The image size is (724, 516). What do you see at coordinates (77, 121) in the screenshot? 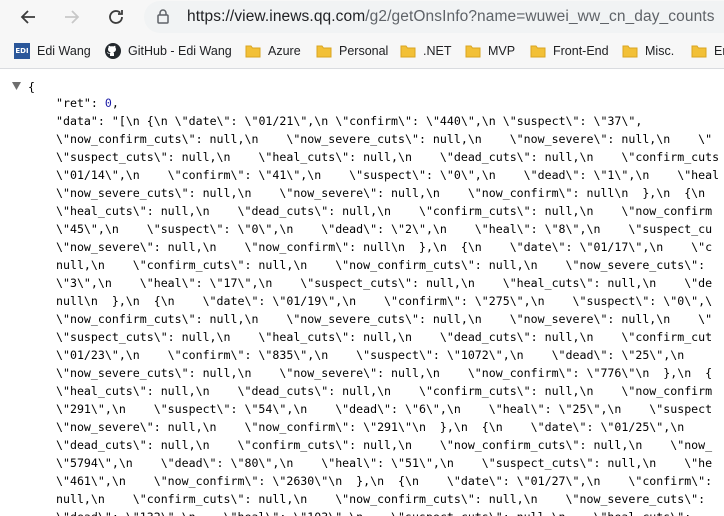
I see `json-key: "data"` at bounding box center [77, 121].